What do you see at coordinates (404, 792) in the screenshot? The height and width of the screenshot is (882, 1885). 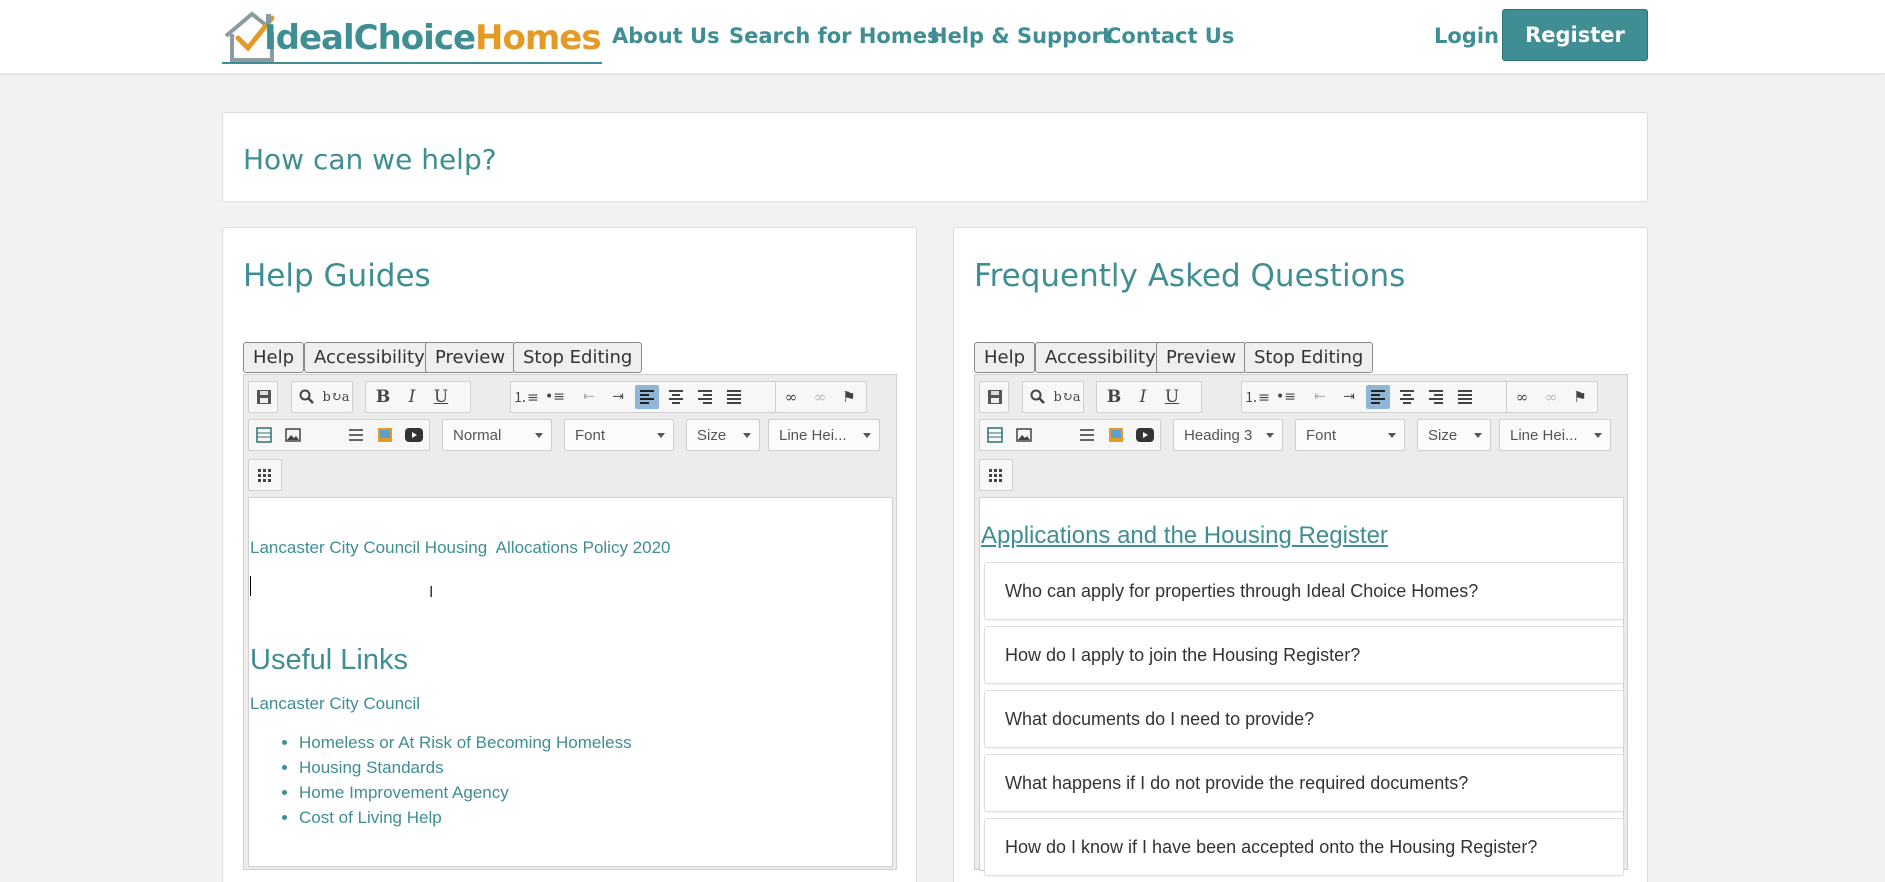 I see `home-improvement-agency-link: Home Improvement Agency` at bounding box center [404, 792].